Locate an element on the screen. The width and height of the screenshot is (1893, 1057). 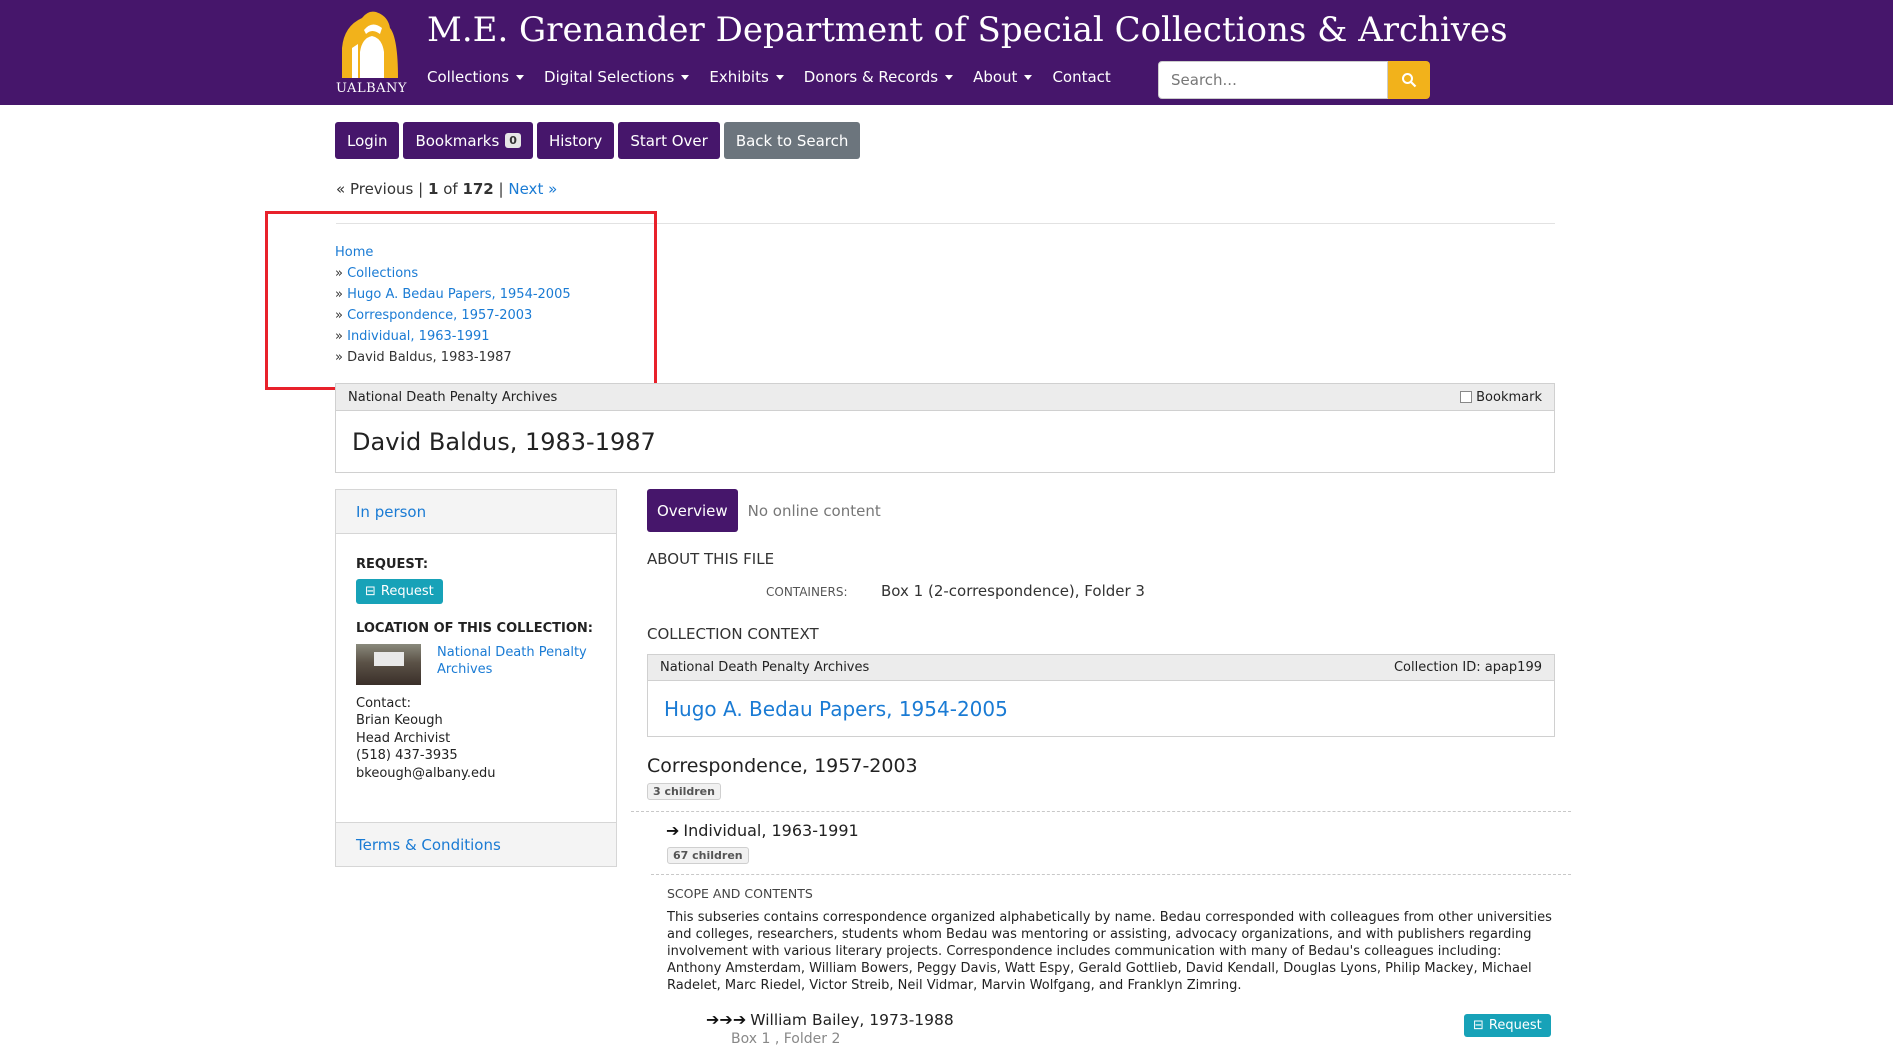
subseries-title: Individual, 1963-1991 is located at coordinates (770, 830).